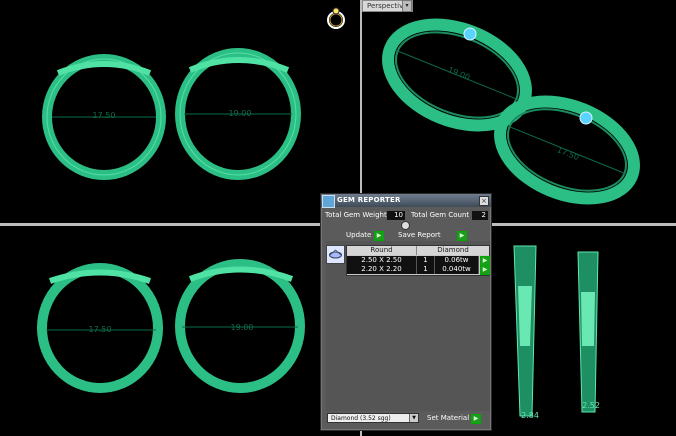 This screenshot has width=676, height=436. I want to click on viewport-dropdown-arrow: ▾, so click(407, 6).